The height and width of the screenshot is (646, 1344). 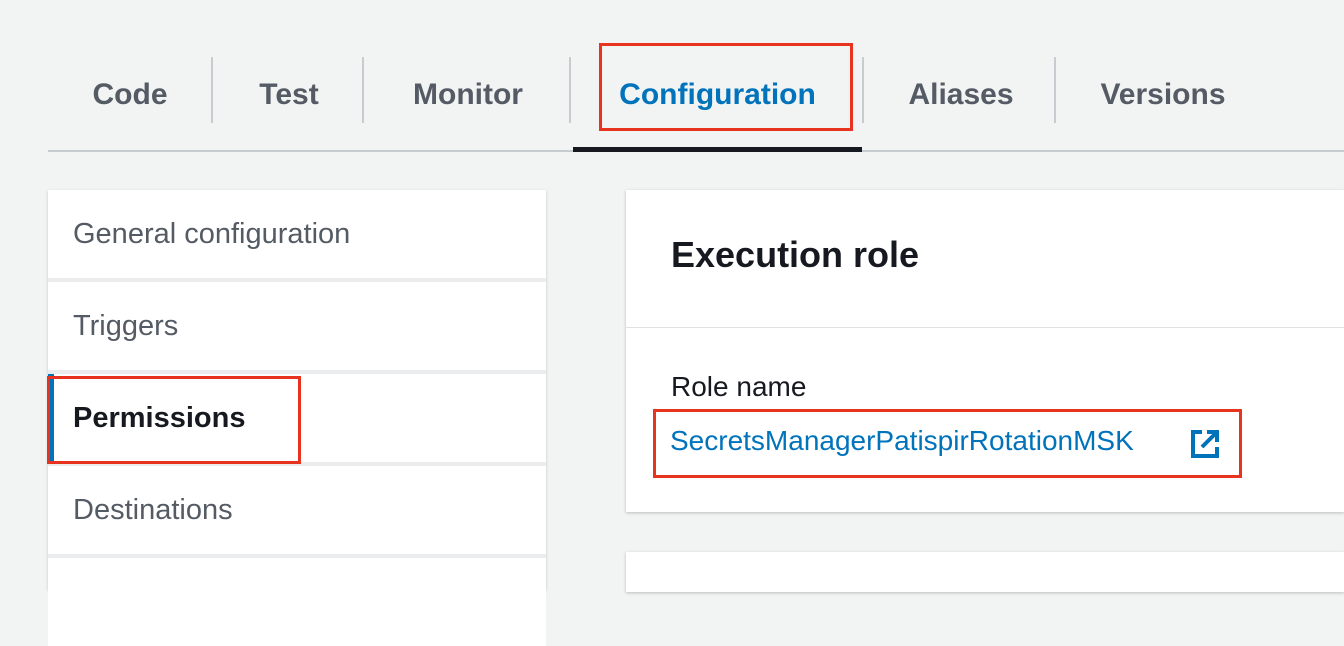 What do you see at coordinates (985, 572) in the screenshot?
I see `next-panel` at bounding box center [985, 572].